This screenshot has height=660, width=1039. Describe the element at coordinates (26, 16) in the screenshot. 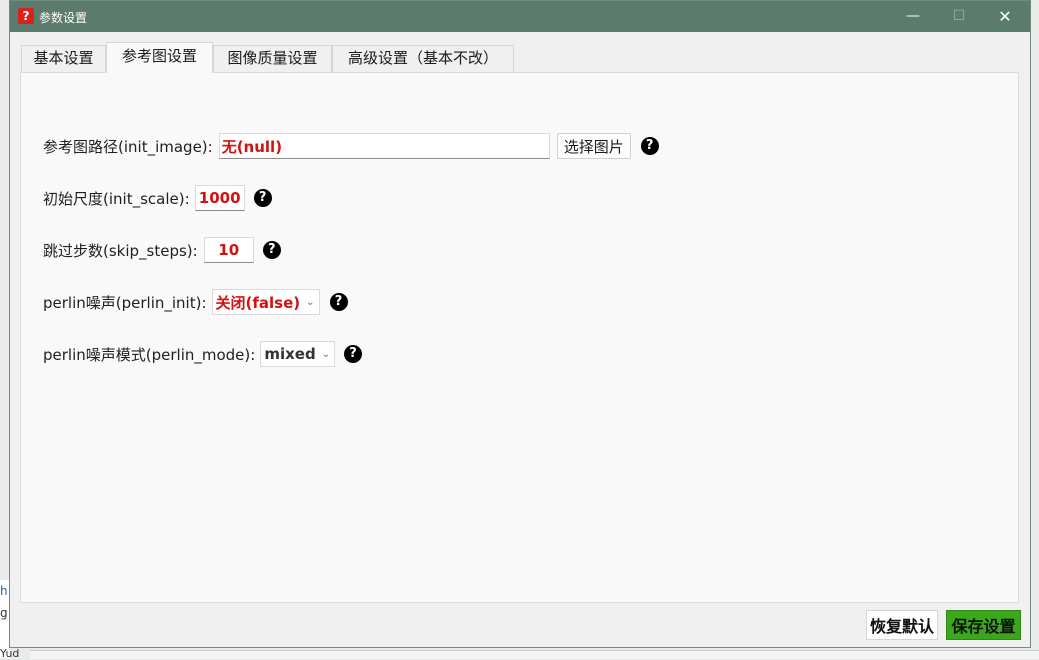

I see `app-question-icon: ?` at that location.